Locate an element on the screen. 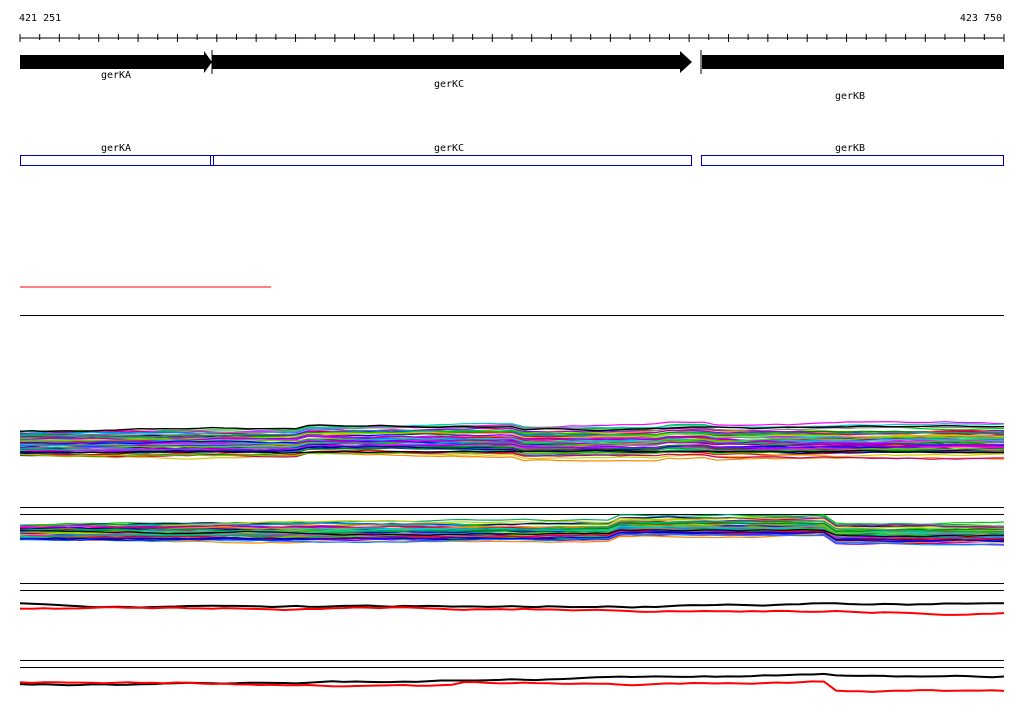  gene-label-gerKB: gerKB is located at coordinates (850, 96).